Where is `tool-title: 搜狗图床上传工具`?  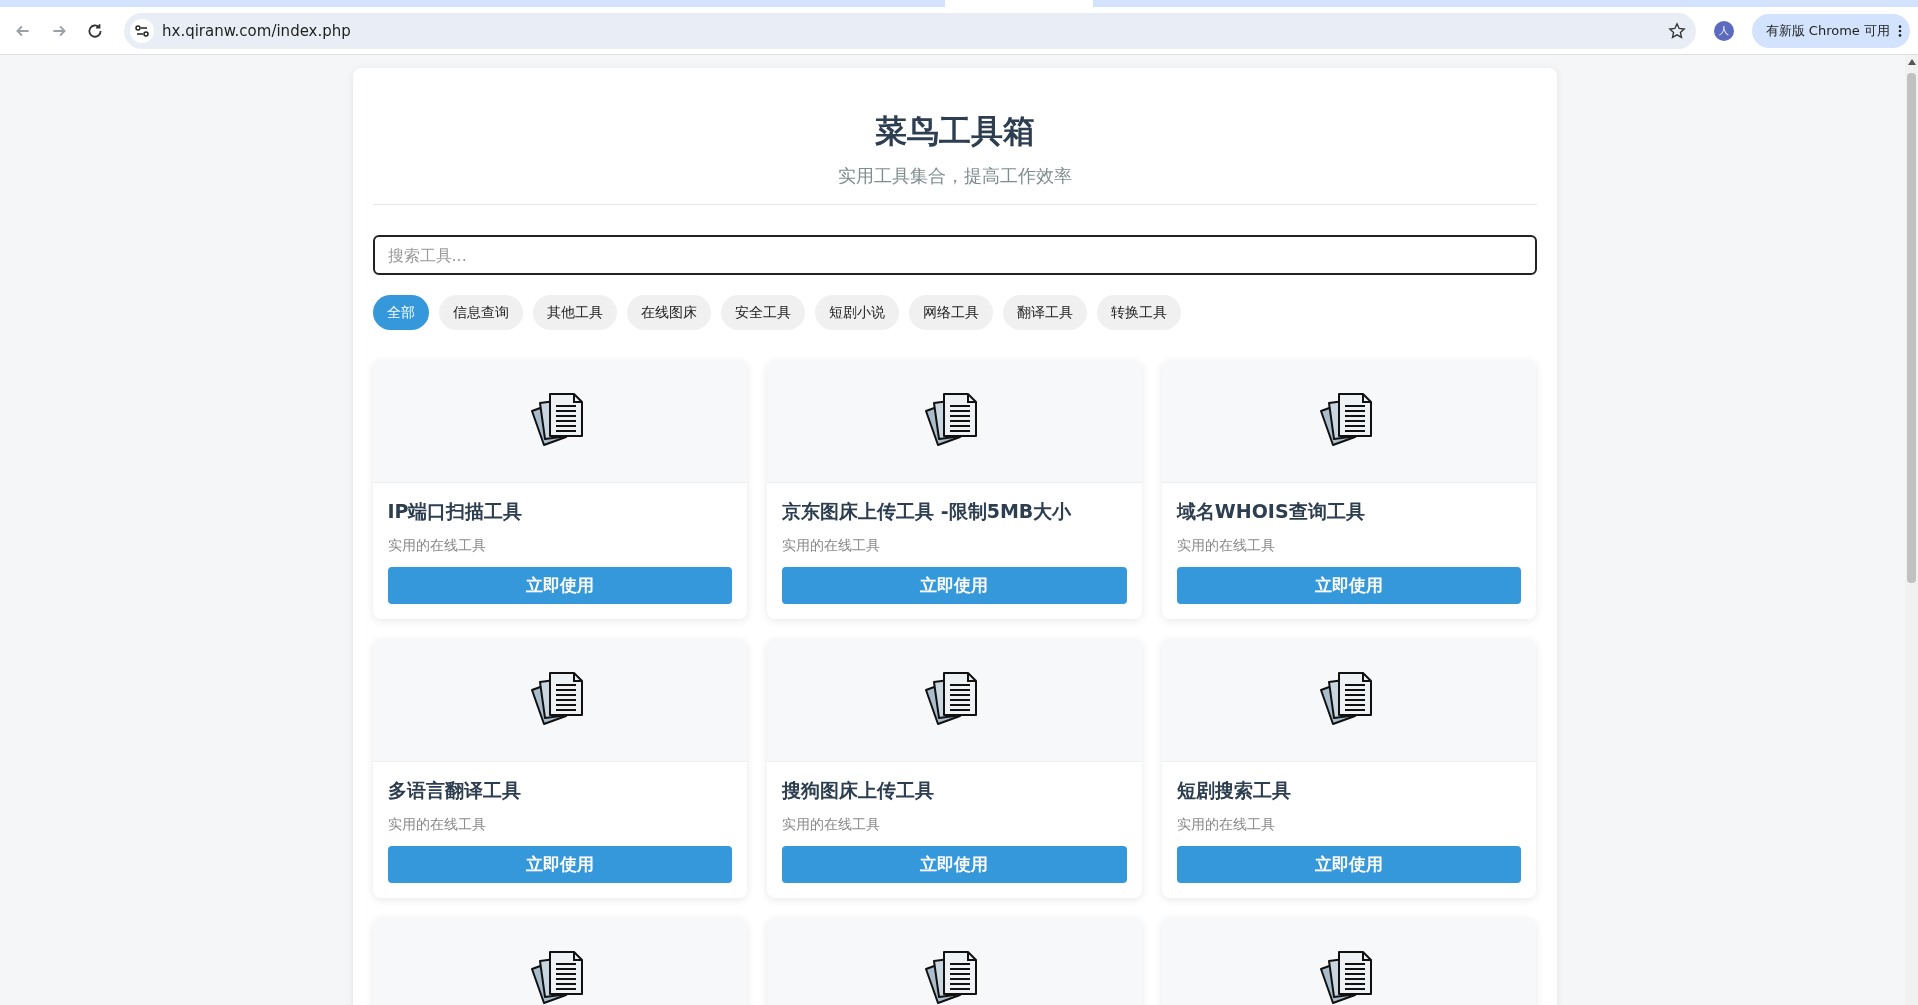 tool-title: 搜狗图床上传工具 is located at coordinates (859, 790).